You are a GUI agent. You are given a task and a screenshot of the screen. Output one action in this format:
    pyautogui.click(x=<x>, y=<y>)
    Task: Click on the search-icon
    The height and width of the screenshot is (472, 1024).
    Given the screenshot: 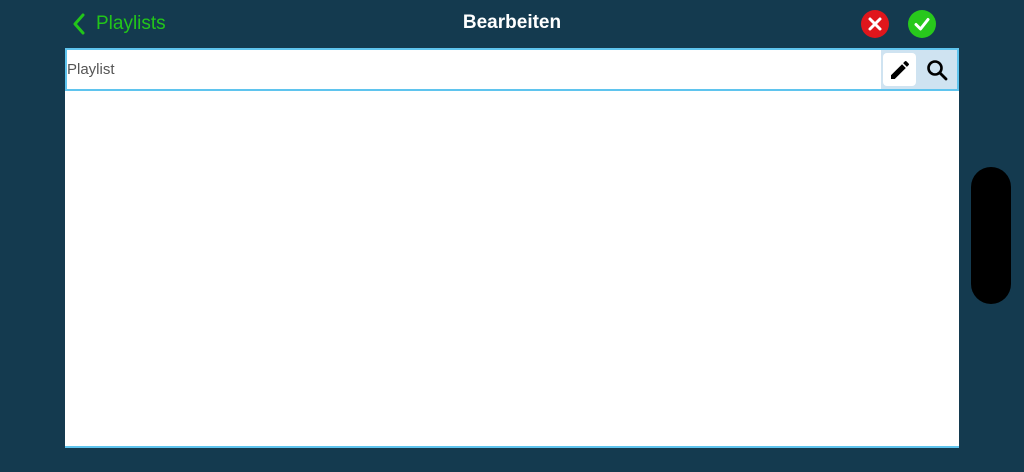 What is the action you would take?
    pyautogui.click(x=936, y=69)
    